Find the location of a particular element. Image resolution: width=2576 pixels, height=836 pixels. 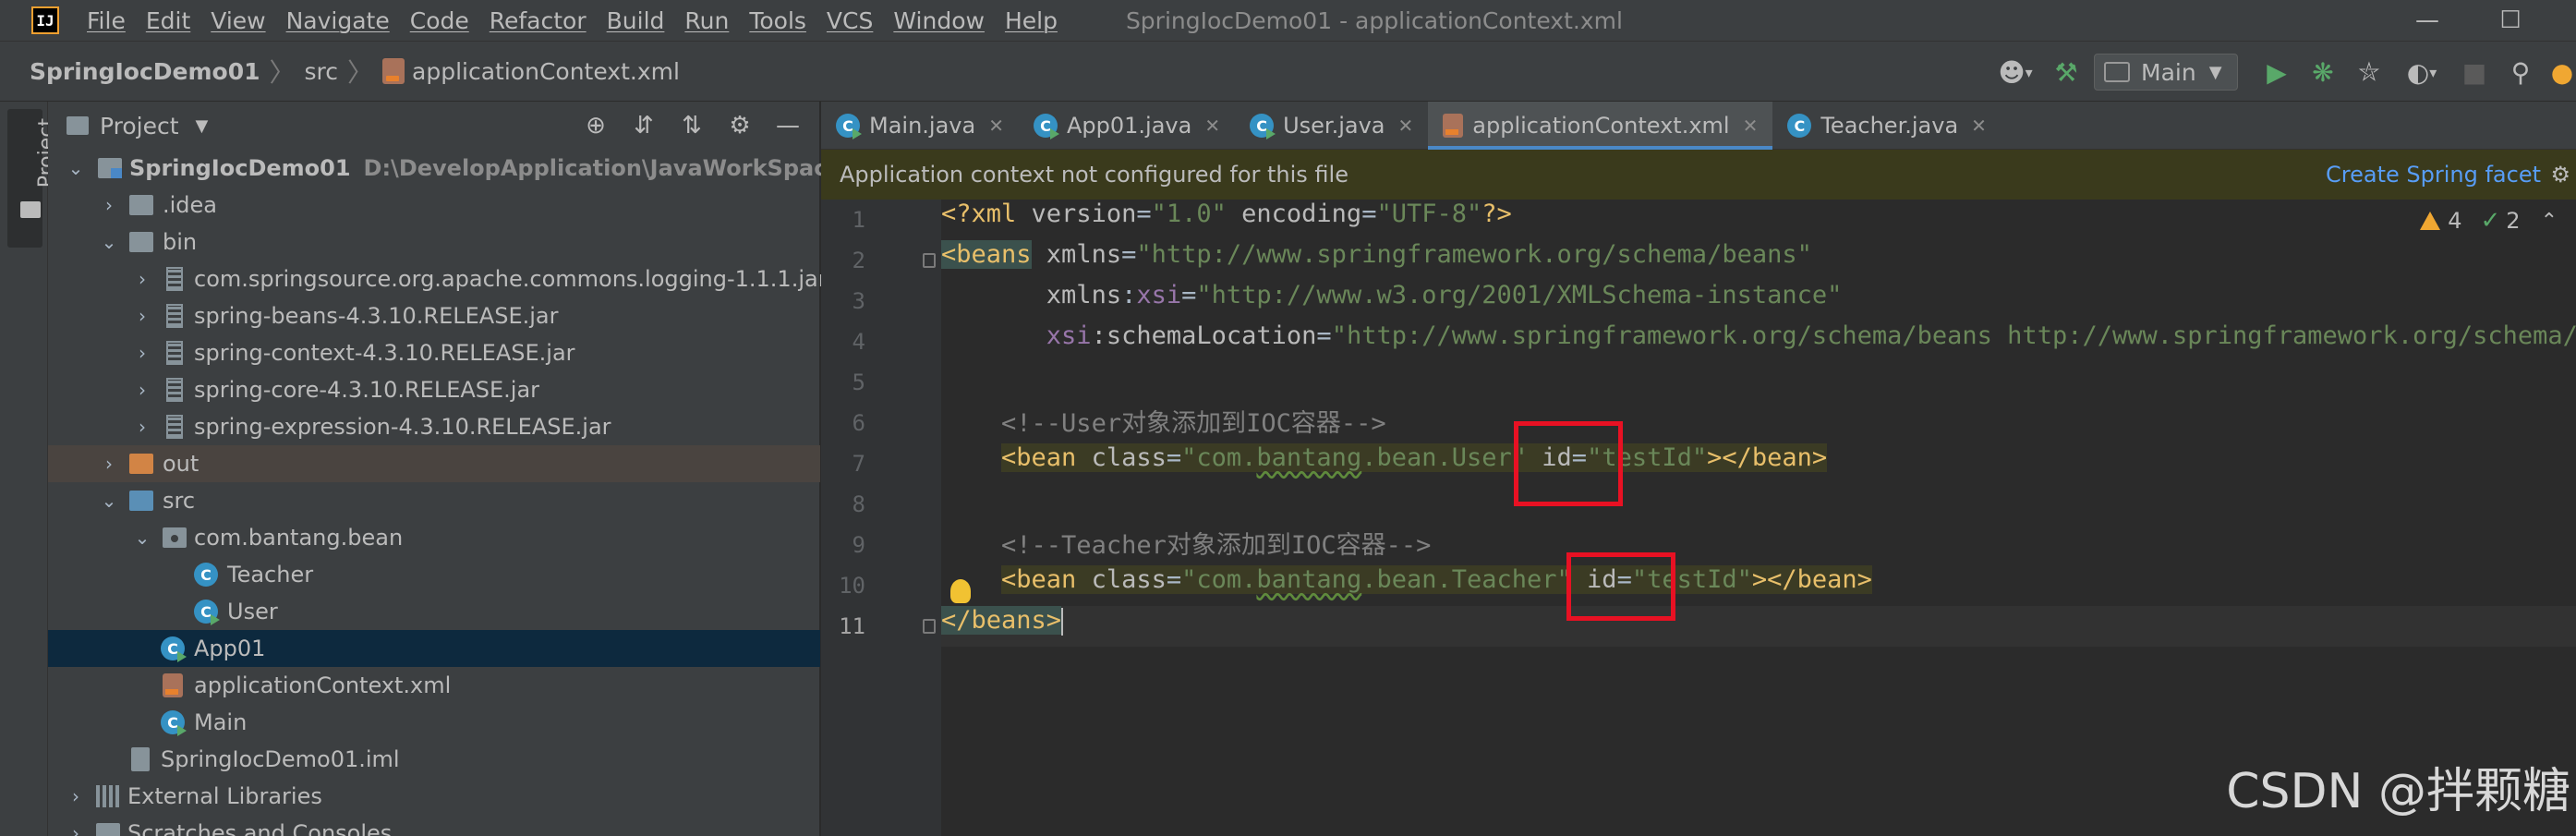

code-token: version is located at coordinates (1084, 214).